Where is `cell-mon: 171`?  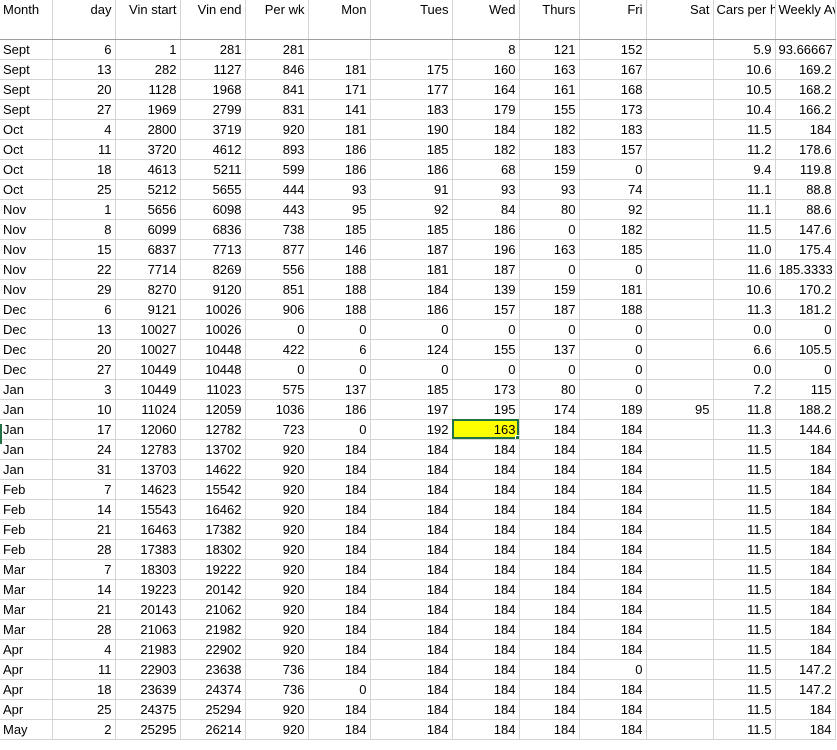
cell-mon: 171 is located at coordinates (339, 89).